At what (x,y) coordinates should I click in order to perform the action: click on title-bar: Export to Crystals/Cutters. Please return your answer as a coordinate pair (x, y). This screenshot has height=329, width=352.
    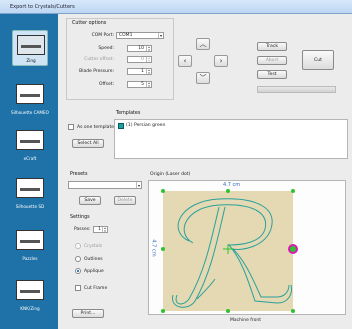
    Looking at the image, I should click on (176, 7).